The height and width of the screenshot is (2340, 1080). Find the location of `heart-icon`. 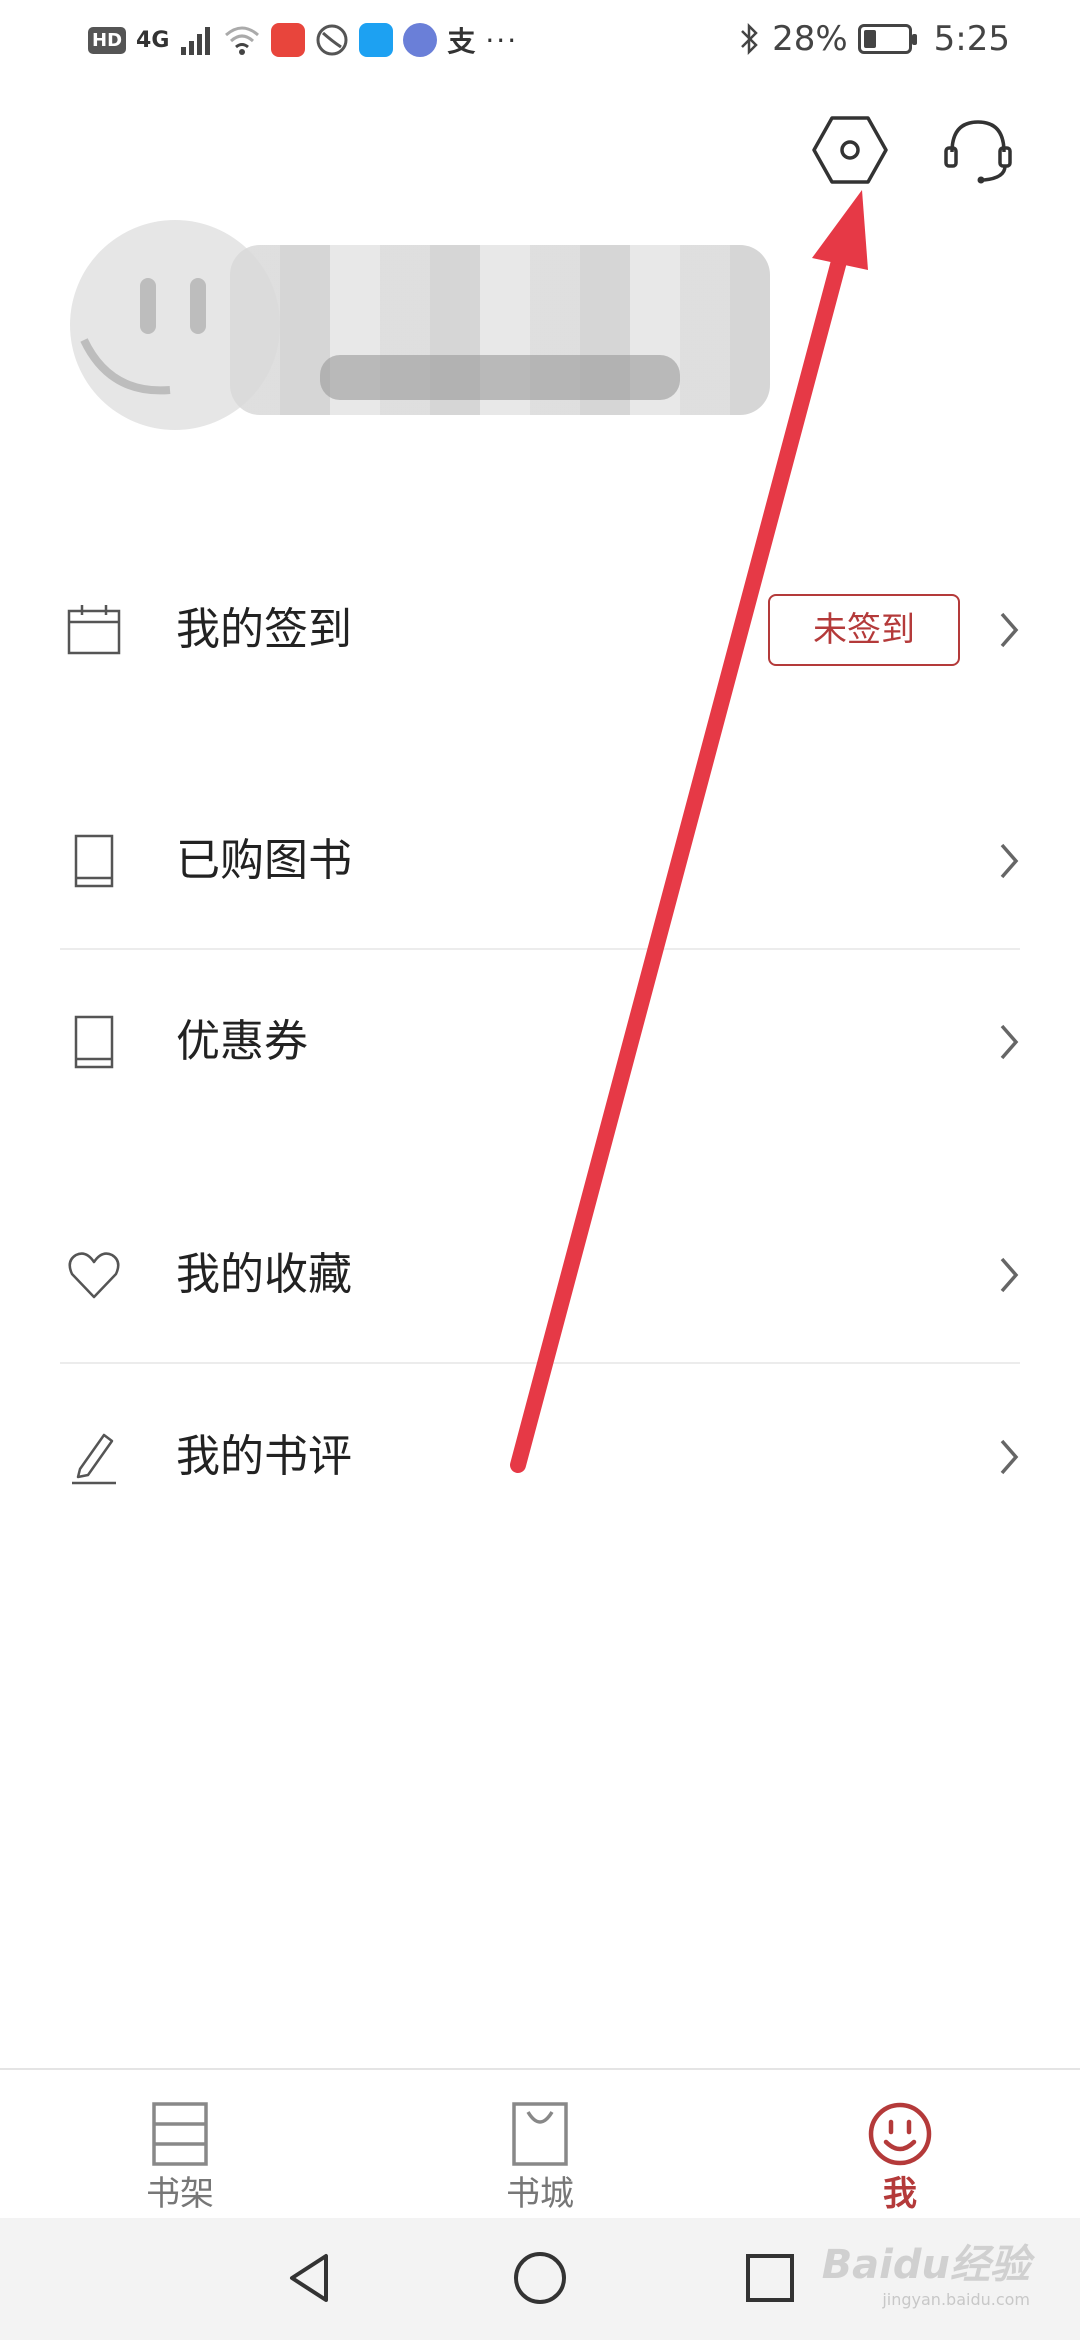

heart-icon is located at coordinates (94, 1275).